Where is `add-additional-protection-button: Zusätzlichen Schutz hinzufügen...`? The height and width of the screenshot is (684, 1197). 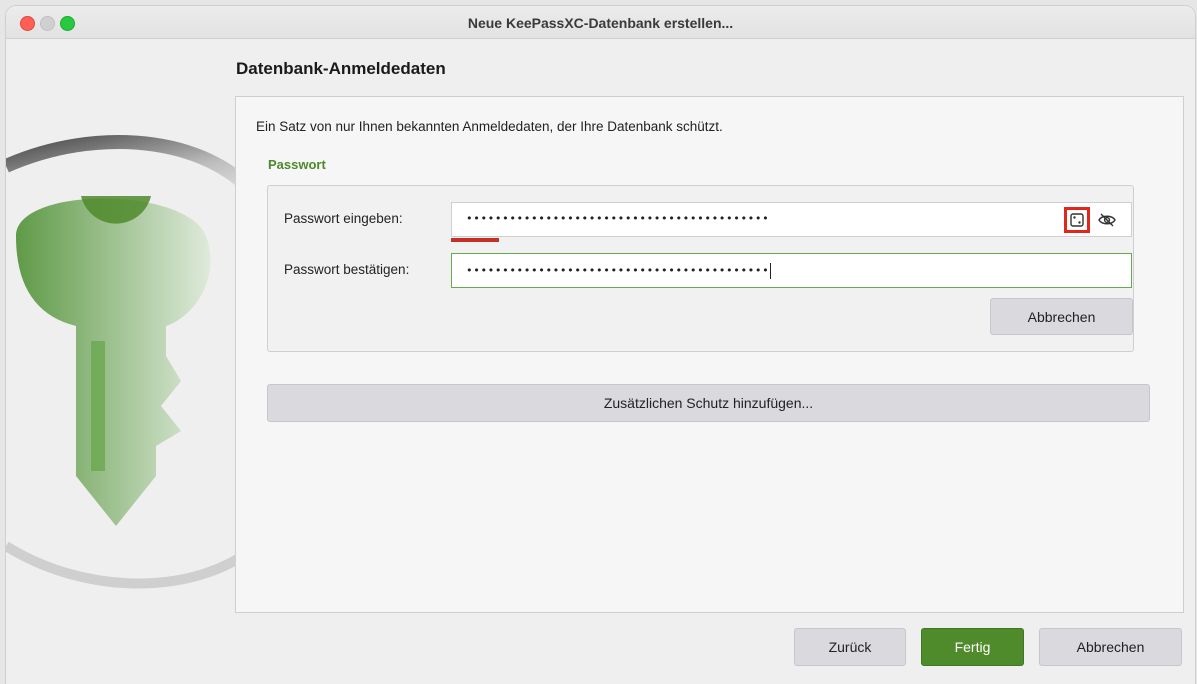
add-additional-protection-button: Zusätzlichen Schutz hinzufügen... is located at coordinates (708, 403).